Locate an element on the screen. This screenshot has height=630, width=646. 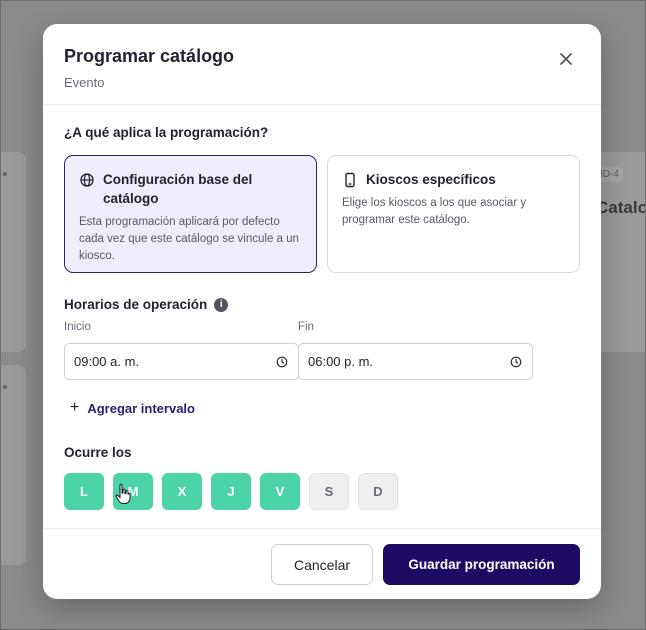
modal-title: Programar catálogo is located at coordinates (149, 56).